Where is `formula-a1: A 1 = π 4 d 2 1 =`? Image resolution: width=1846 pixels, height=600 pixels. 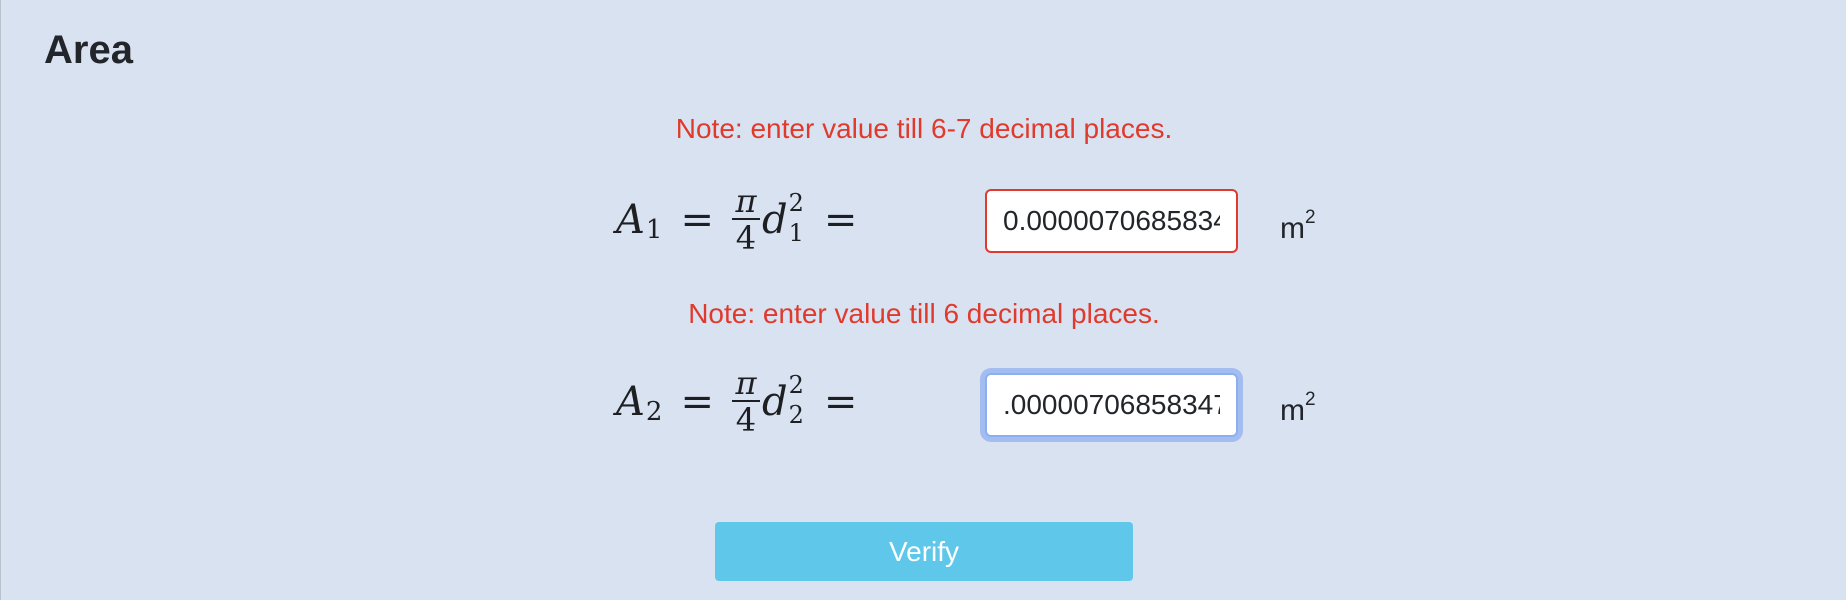
formula-a1: A 1 = π 4 d 2 1 = is located at coordinates (745, 220).